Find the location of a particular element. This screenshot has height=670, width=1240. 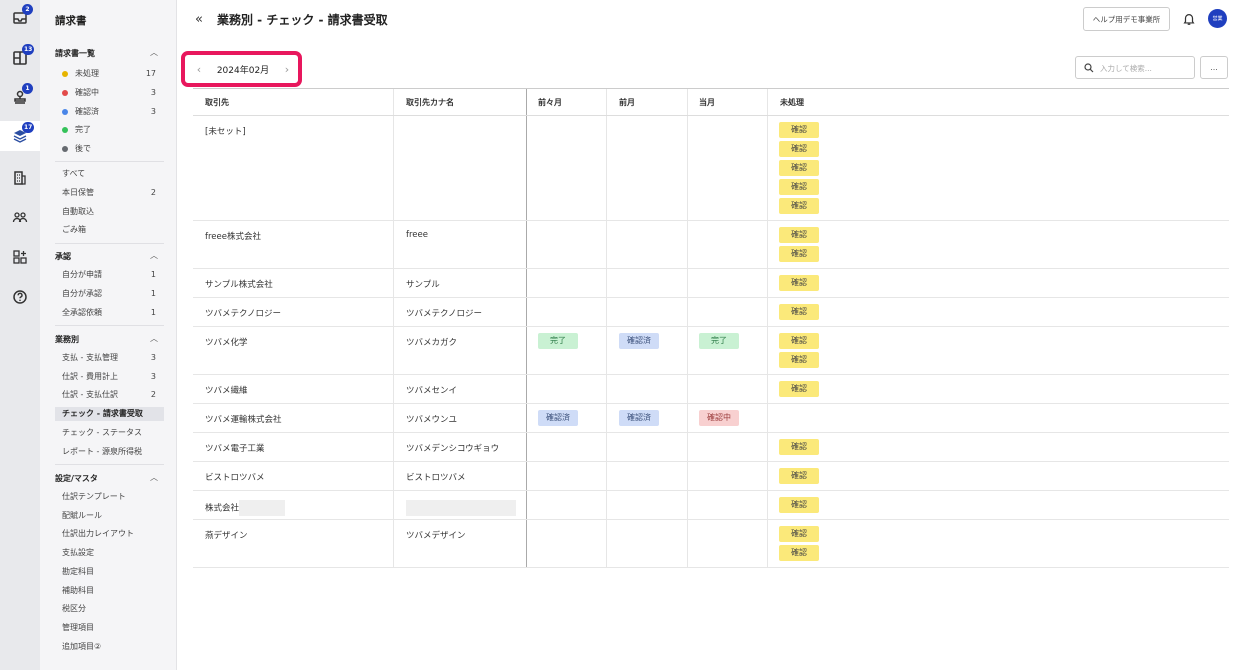

section-by-work: 業務別 is located at coordinates (67, 339).